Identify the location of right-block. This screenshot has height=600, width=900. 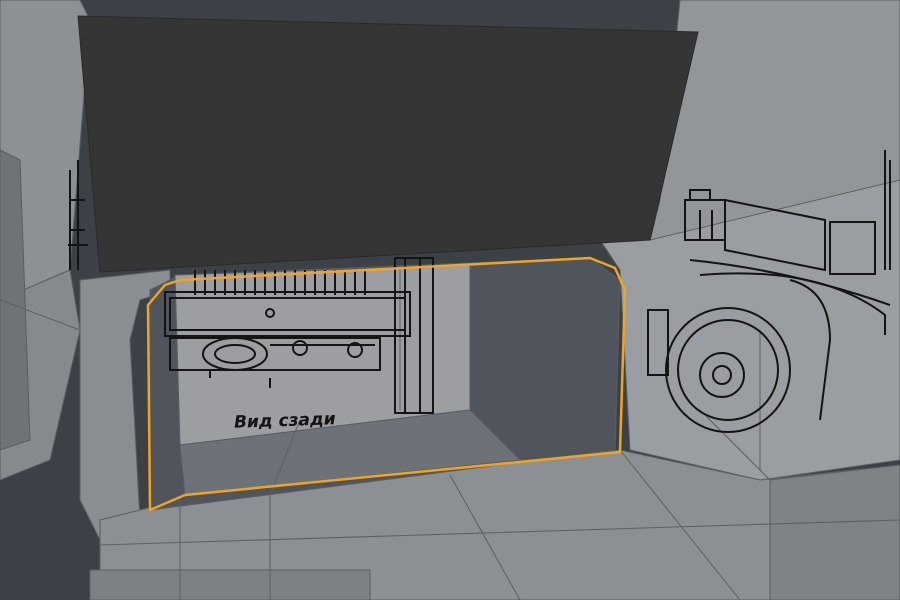
(834, 532).